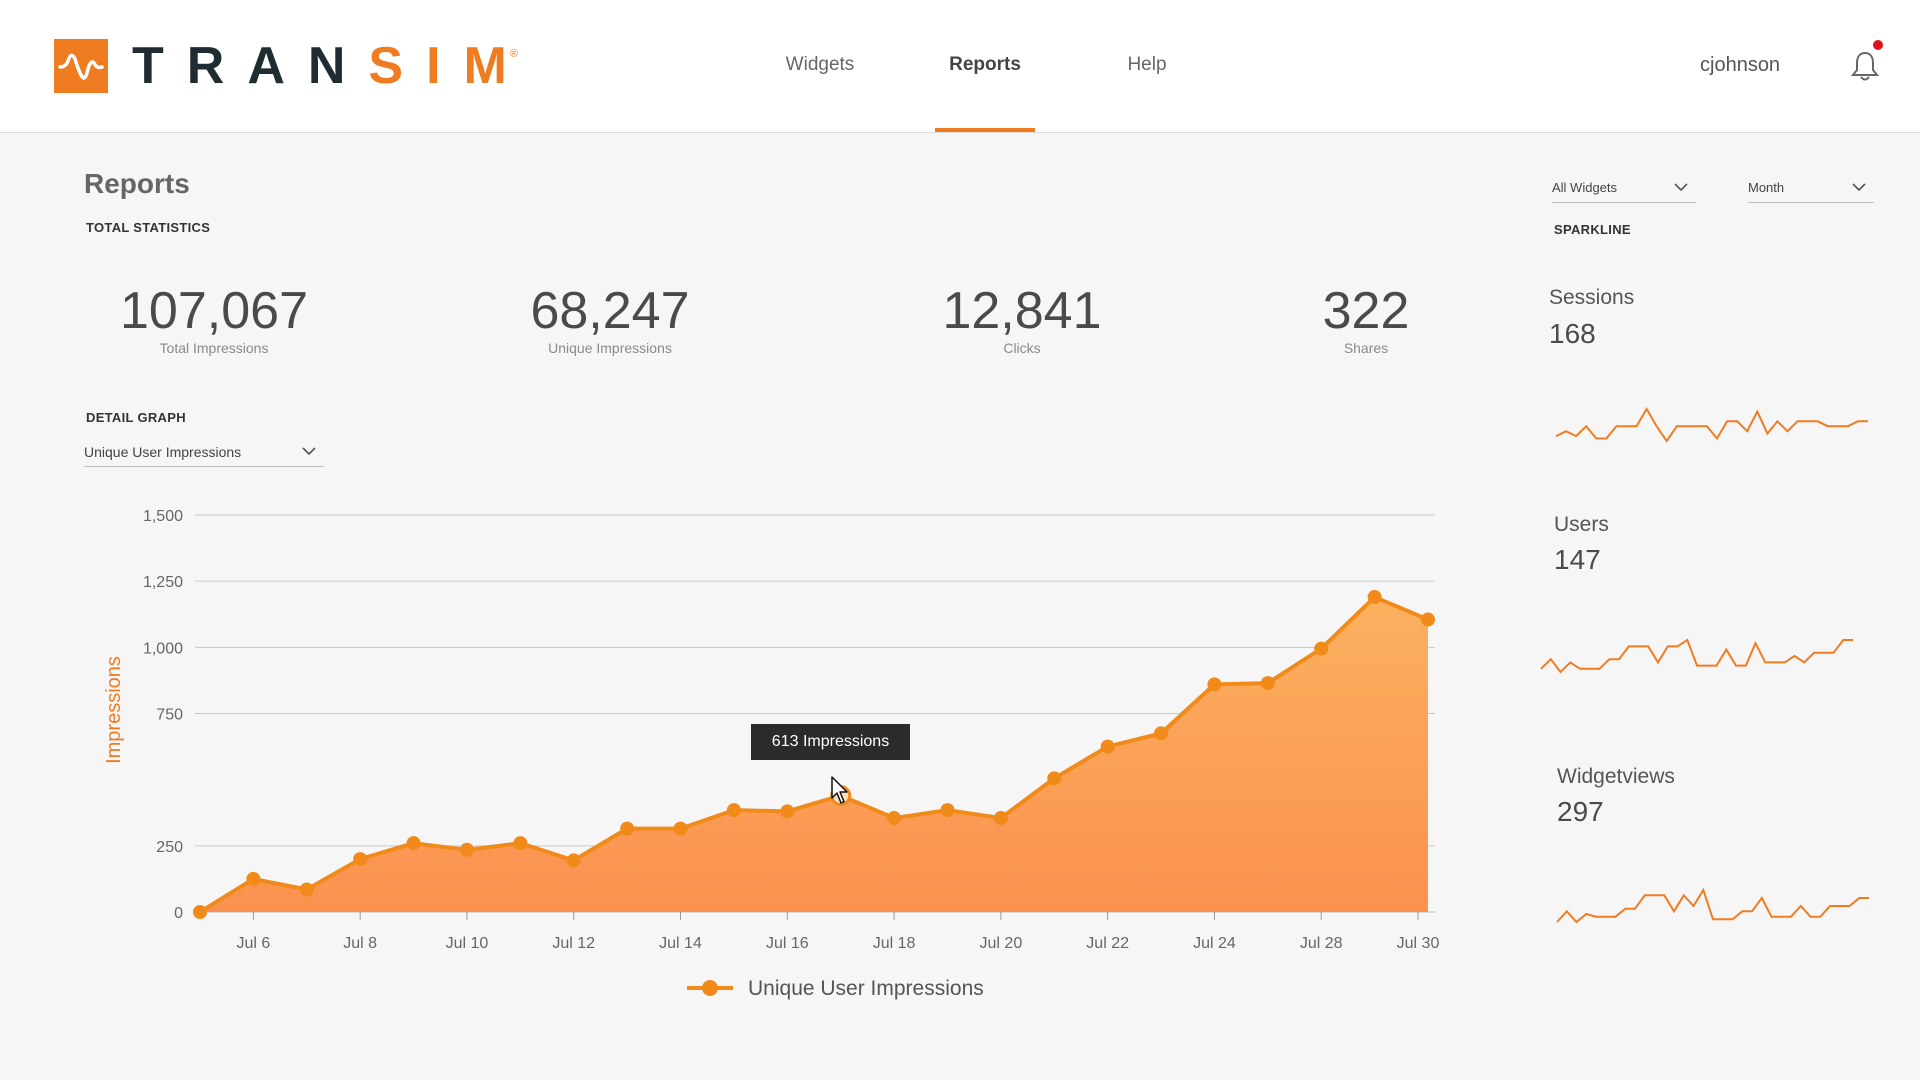 Image resolution: width=1920 pixels, height=1080 pixels. What do you see at coordinates (136, 417) in the screenshot?
I see `detail-graph-label: DETAIL GRAPH` at bounding box center [136, 417].